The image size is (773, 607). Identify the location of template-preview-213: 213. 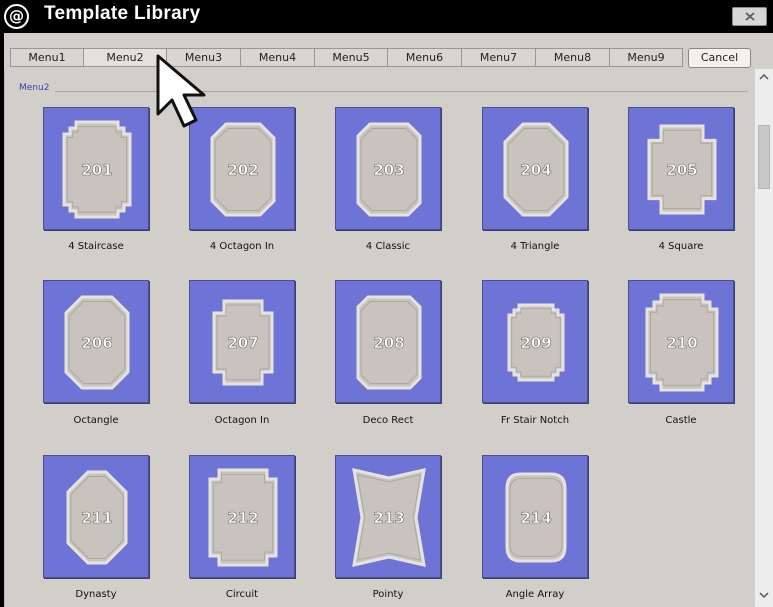
(389, 517).